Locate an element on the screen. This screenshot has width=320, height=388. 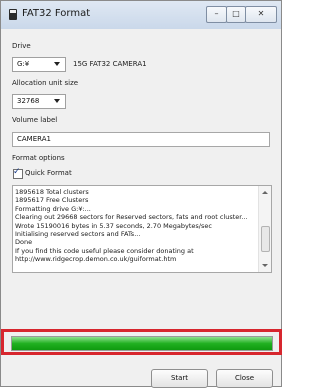
drive-selected-value: G:¥ is located at coordinates (23, 64).